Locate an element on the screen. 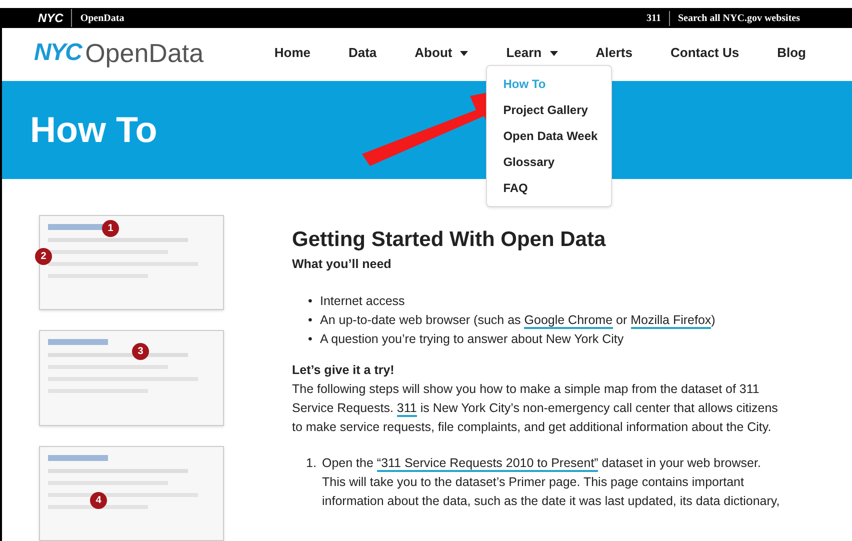 This screenshot has width=852, height=541. menu-item: Open Data Week is located at coordinates (549, 136).